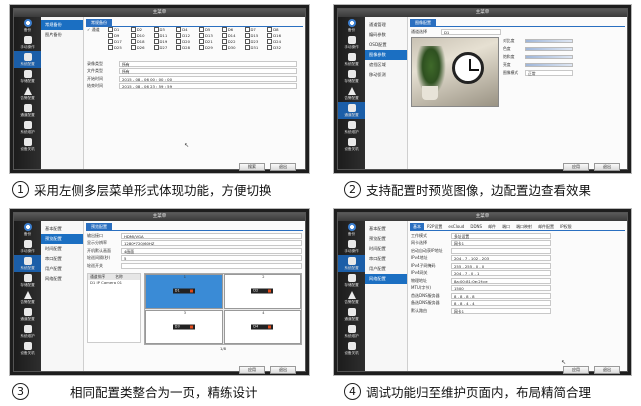 Image resolution: width=641 pixels, height=406 pixels. I want to click on form-field: 4画面, so click(211, 250).